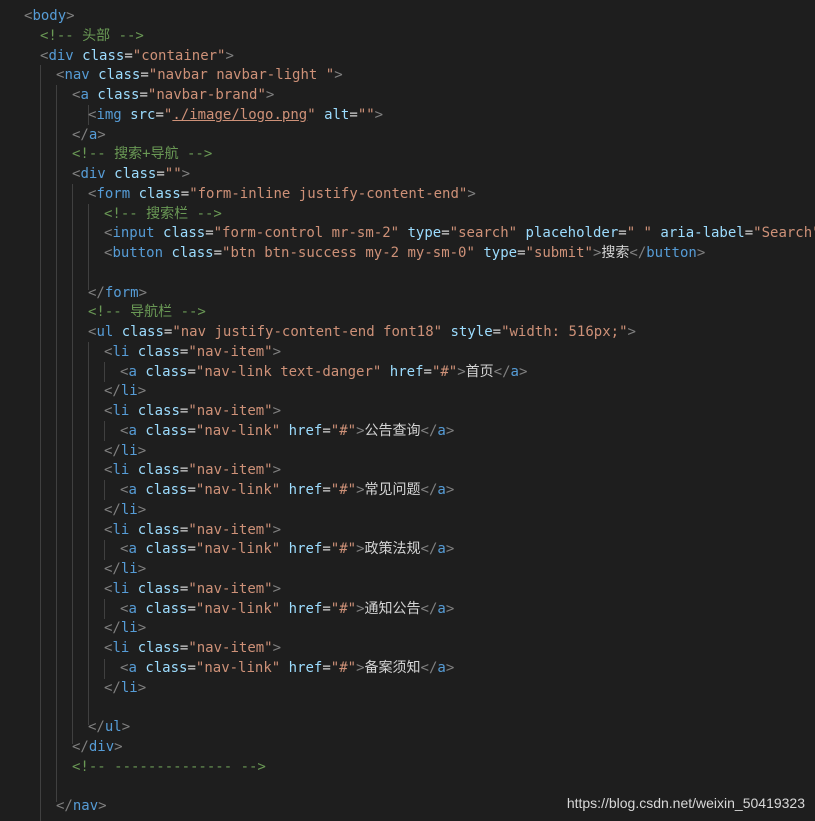 The image size is (815, 821). I want to click on code-token: " ", so click(639, 233).